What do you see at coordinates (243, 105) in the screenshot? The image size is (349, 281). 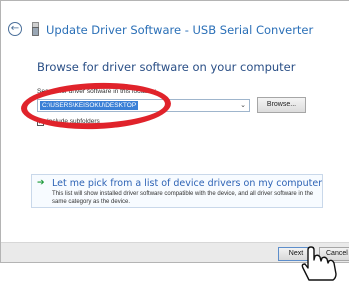 I see `chevron-down-icon: ⌄` at bounding box center [243, 105].